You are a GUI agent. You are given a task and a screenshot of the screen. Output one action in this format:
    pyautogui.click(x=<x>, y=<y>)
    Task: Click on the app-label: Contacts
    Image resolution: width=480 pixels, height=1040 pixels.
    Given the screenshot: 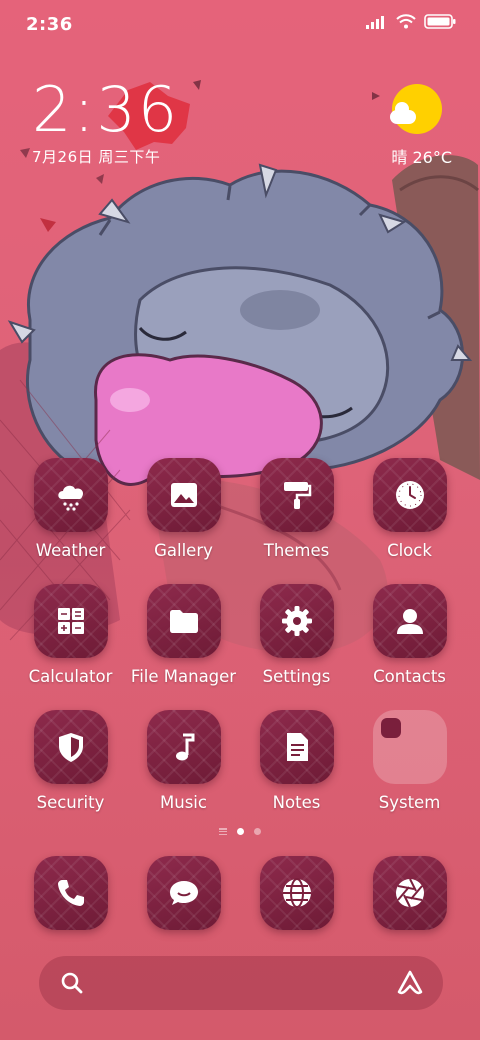 What is the action you would take?
    pyautogui.click(x=409, y=676)
    